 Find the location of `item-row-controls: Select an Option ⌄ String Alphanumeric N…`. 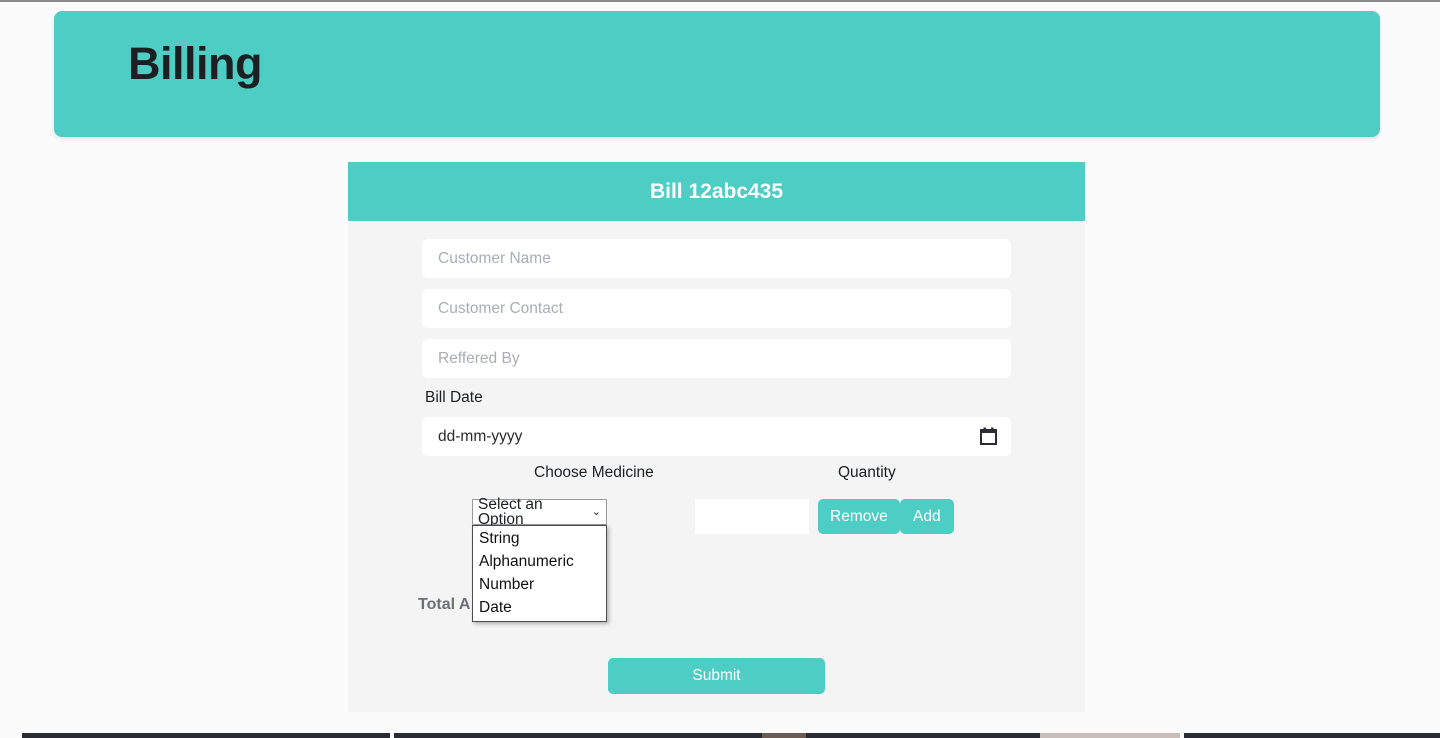

item-row-controls: Select an Option ⌄ String Alphanumeric N… is located at coordinates (716, 558).